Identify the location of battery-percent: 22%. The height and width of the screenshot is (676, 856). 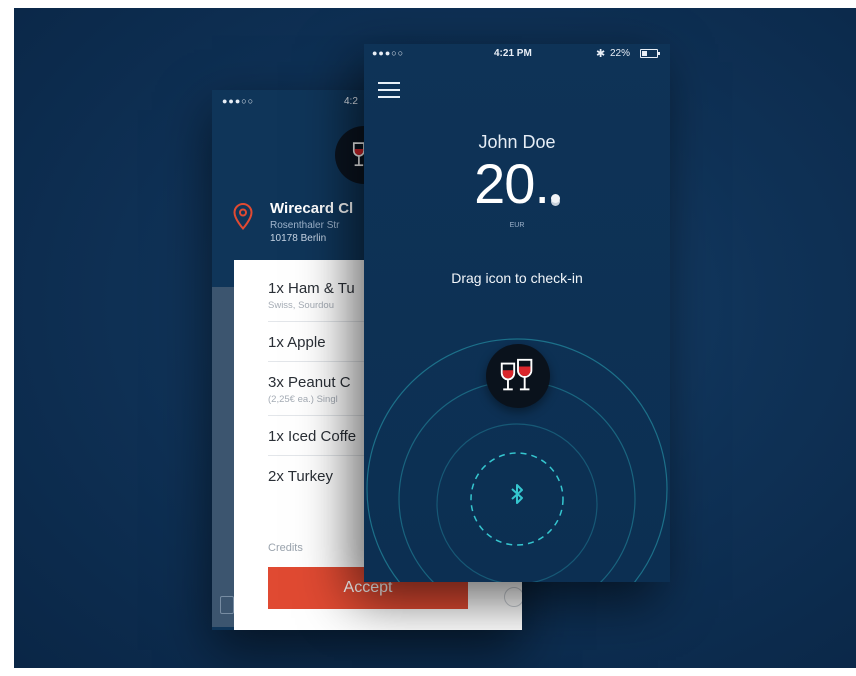
(620, 53).